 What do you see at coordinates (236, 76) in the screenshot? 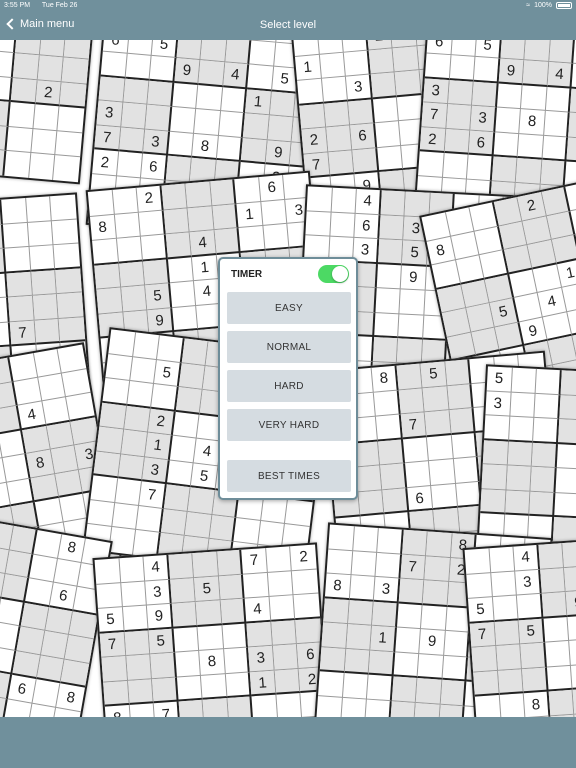
I see `sudoku-cell: 4` at bounding box center [236, 76].